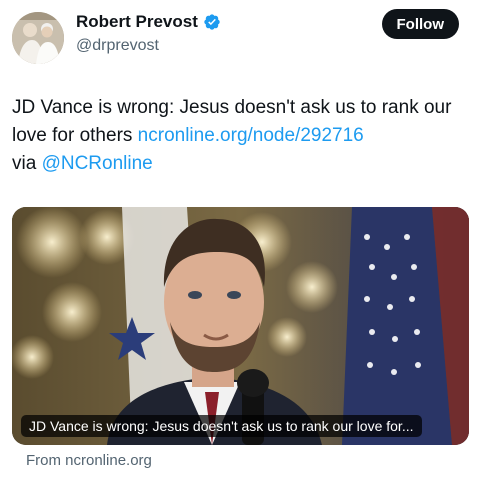  Describe the element at coordinates (137, 22) in the screenshot. I see `author-display-name: Robert Prevost` at that location.